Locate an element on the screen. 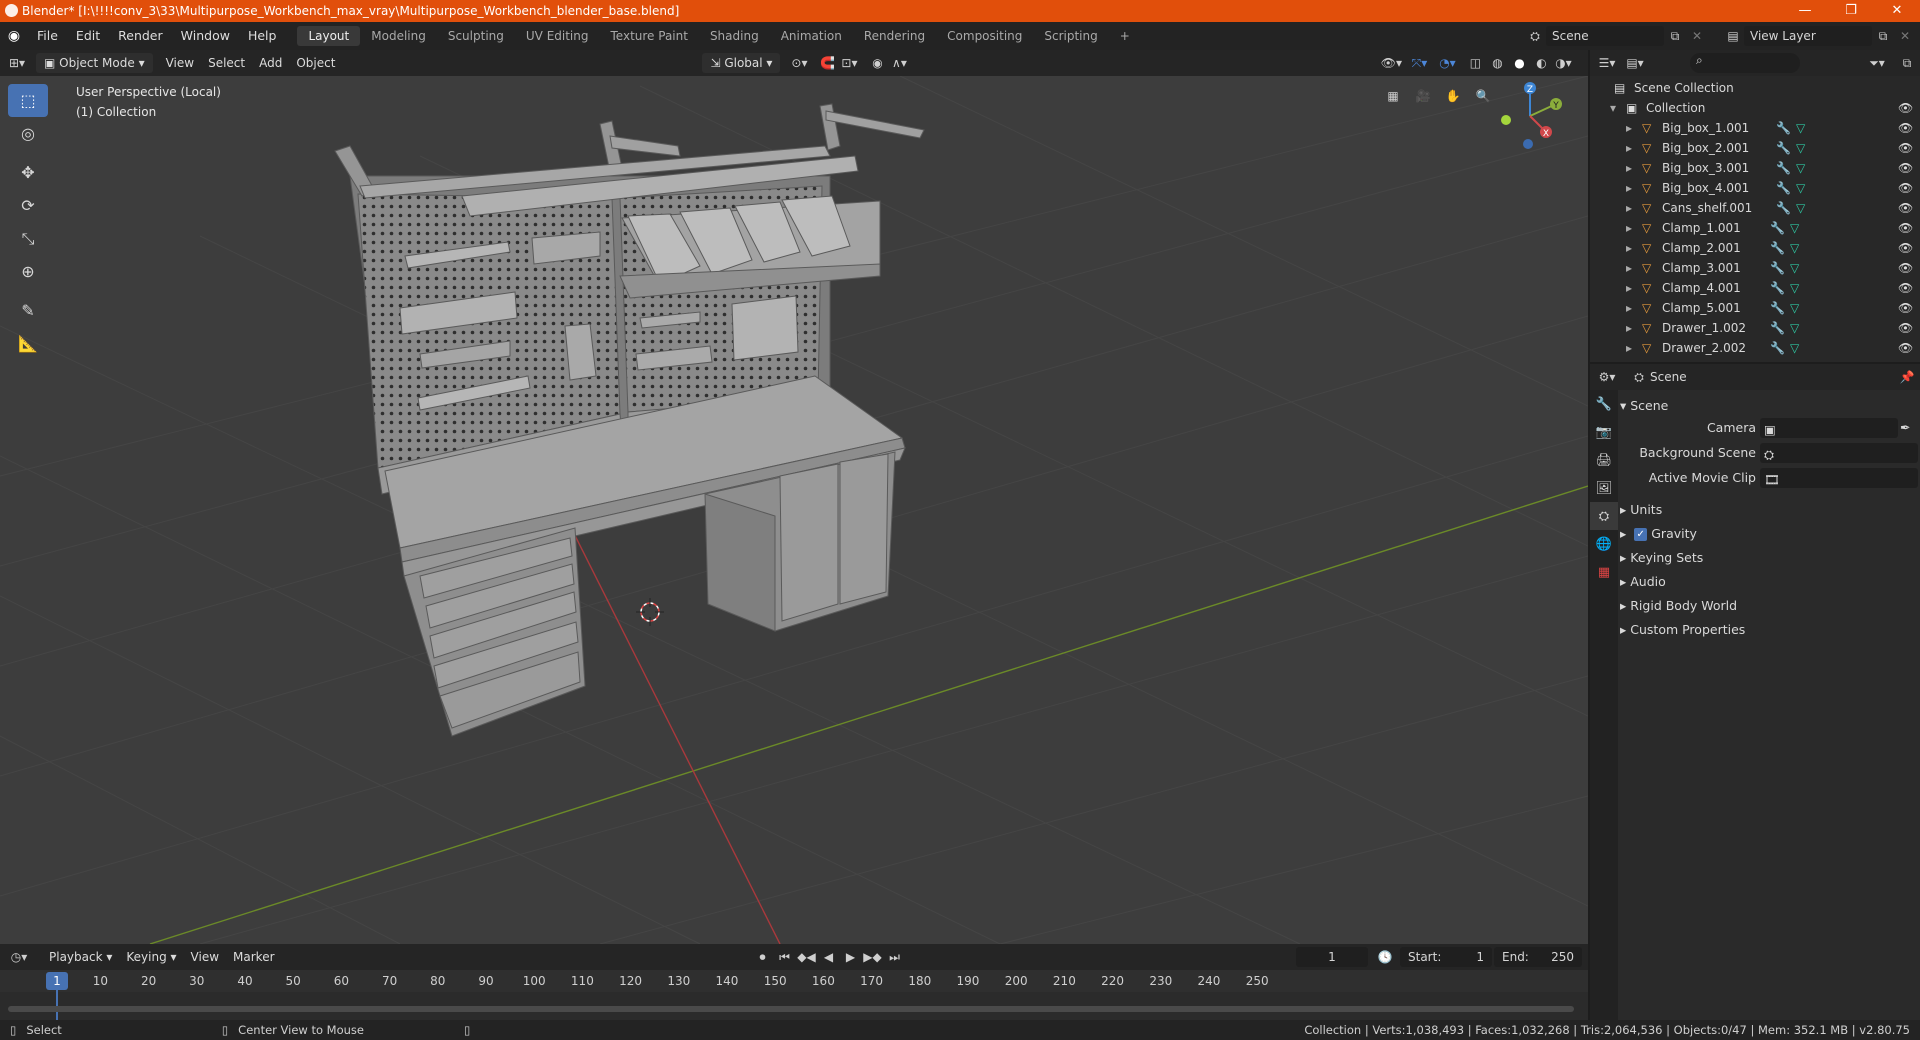  menu-edit: Edit is located at coordinates (88, 36).